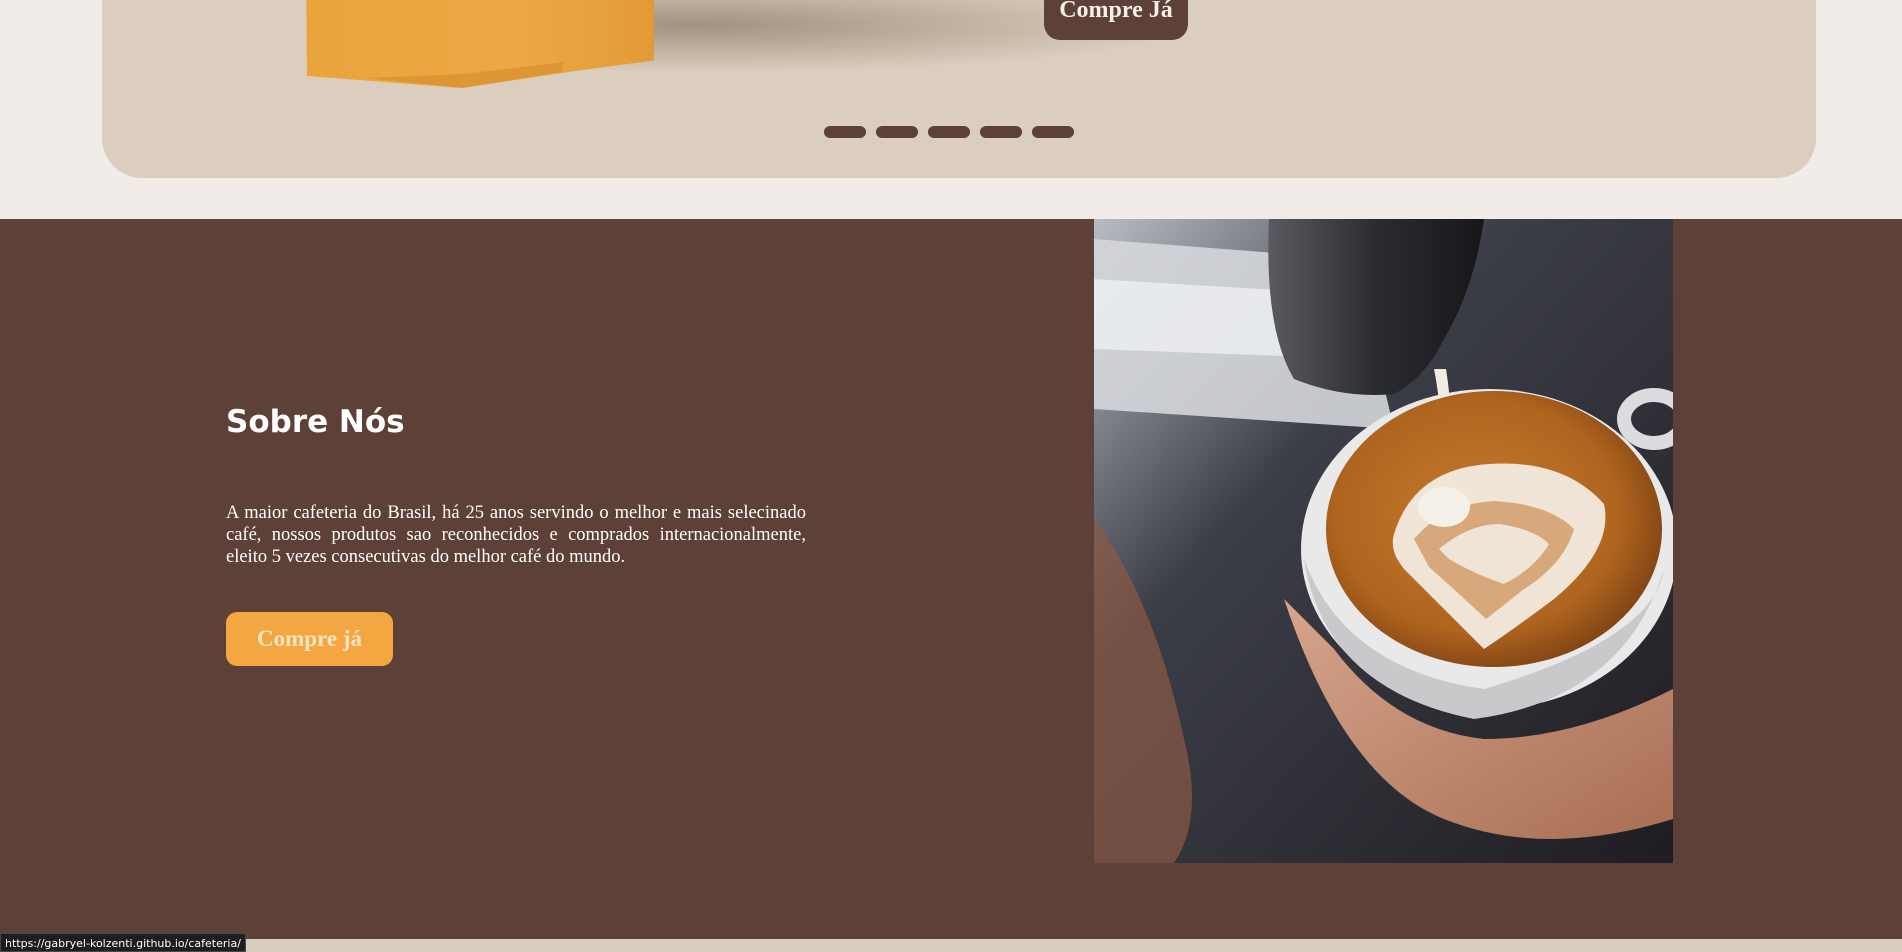 The width and height of the screenshot is (1902, 952). I want to click on about-title: Sobre Nós, so click(315, 422).